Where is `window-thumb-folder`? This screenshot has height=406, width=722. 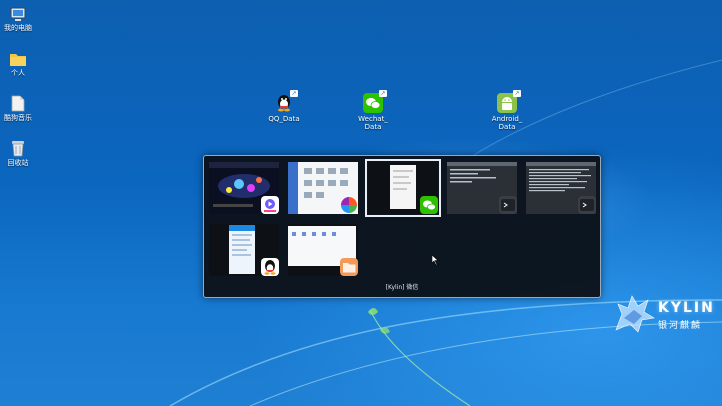 window-thumb-folder is located at coordinates (323, 250).